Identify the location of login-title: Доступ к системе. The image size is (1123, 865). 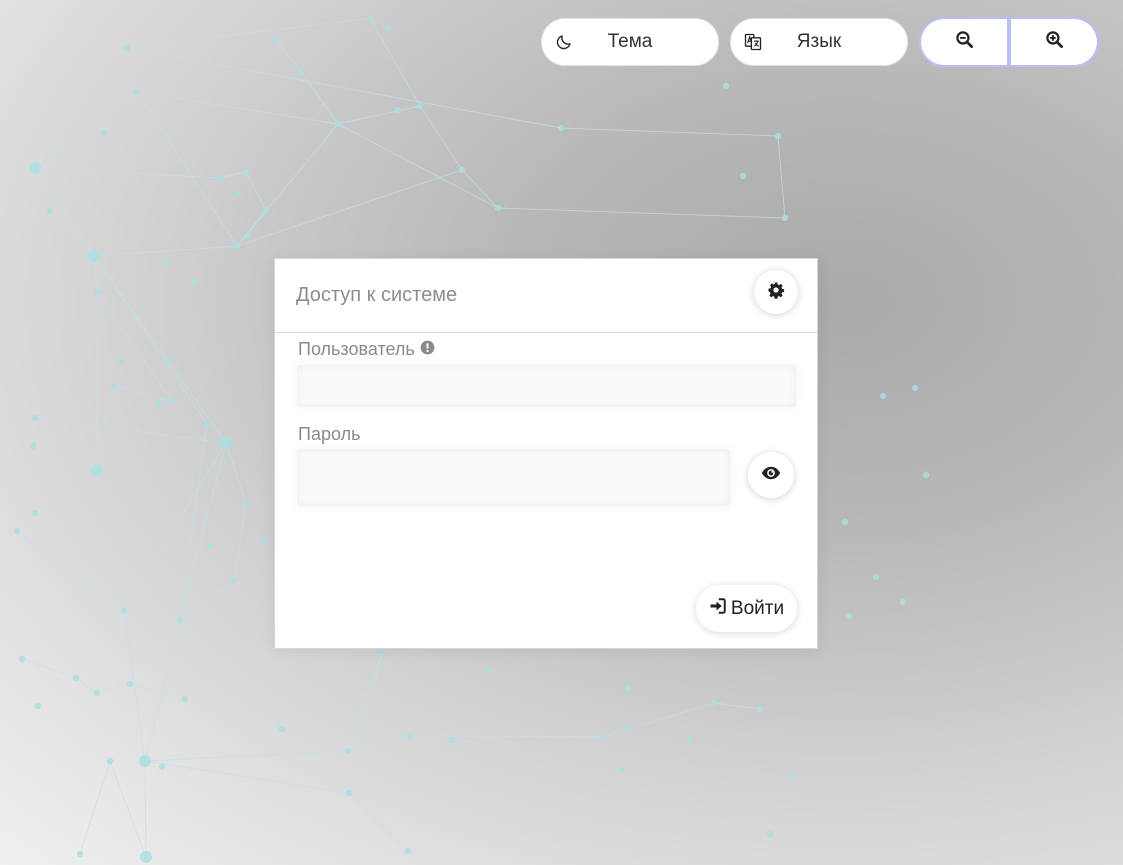
(377, 295).